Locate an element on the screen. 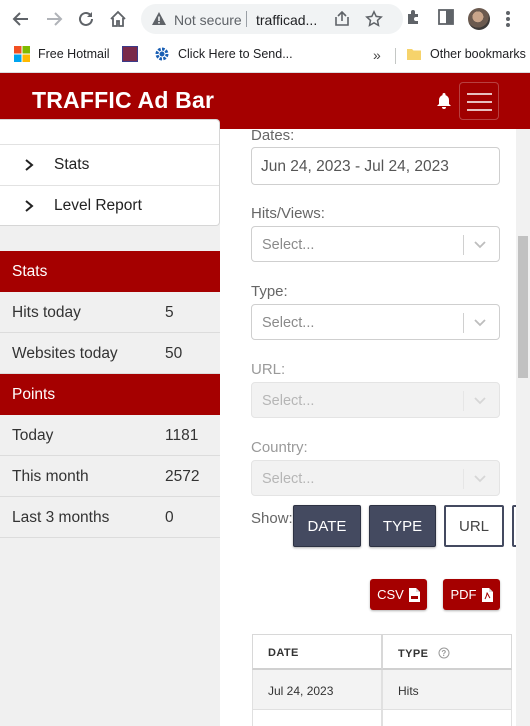 This screenshot has height=726, width=530. show-label: Show: is located at coordinates (272, 518).